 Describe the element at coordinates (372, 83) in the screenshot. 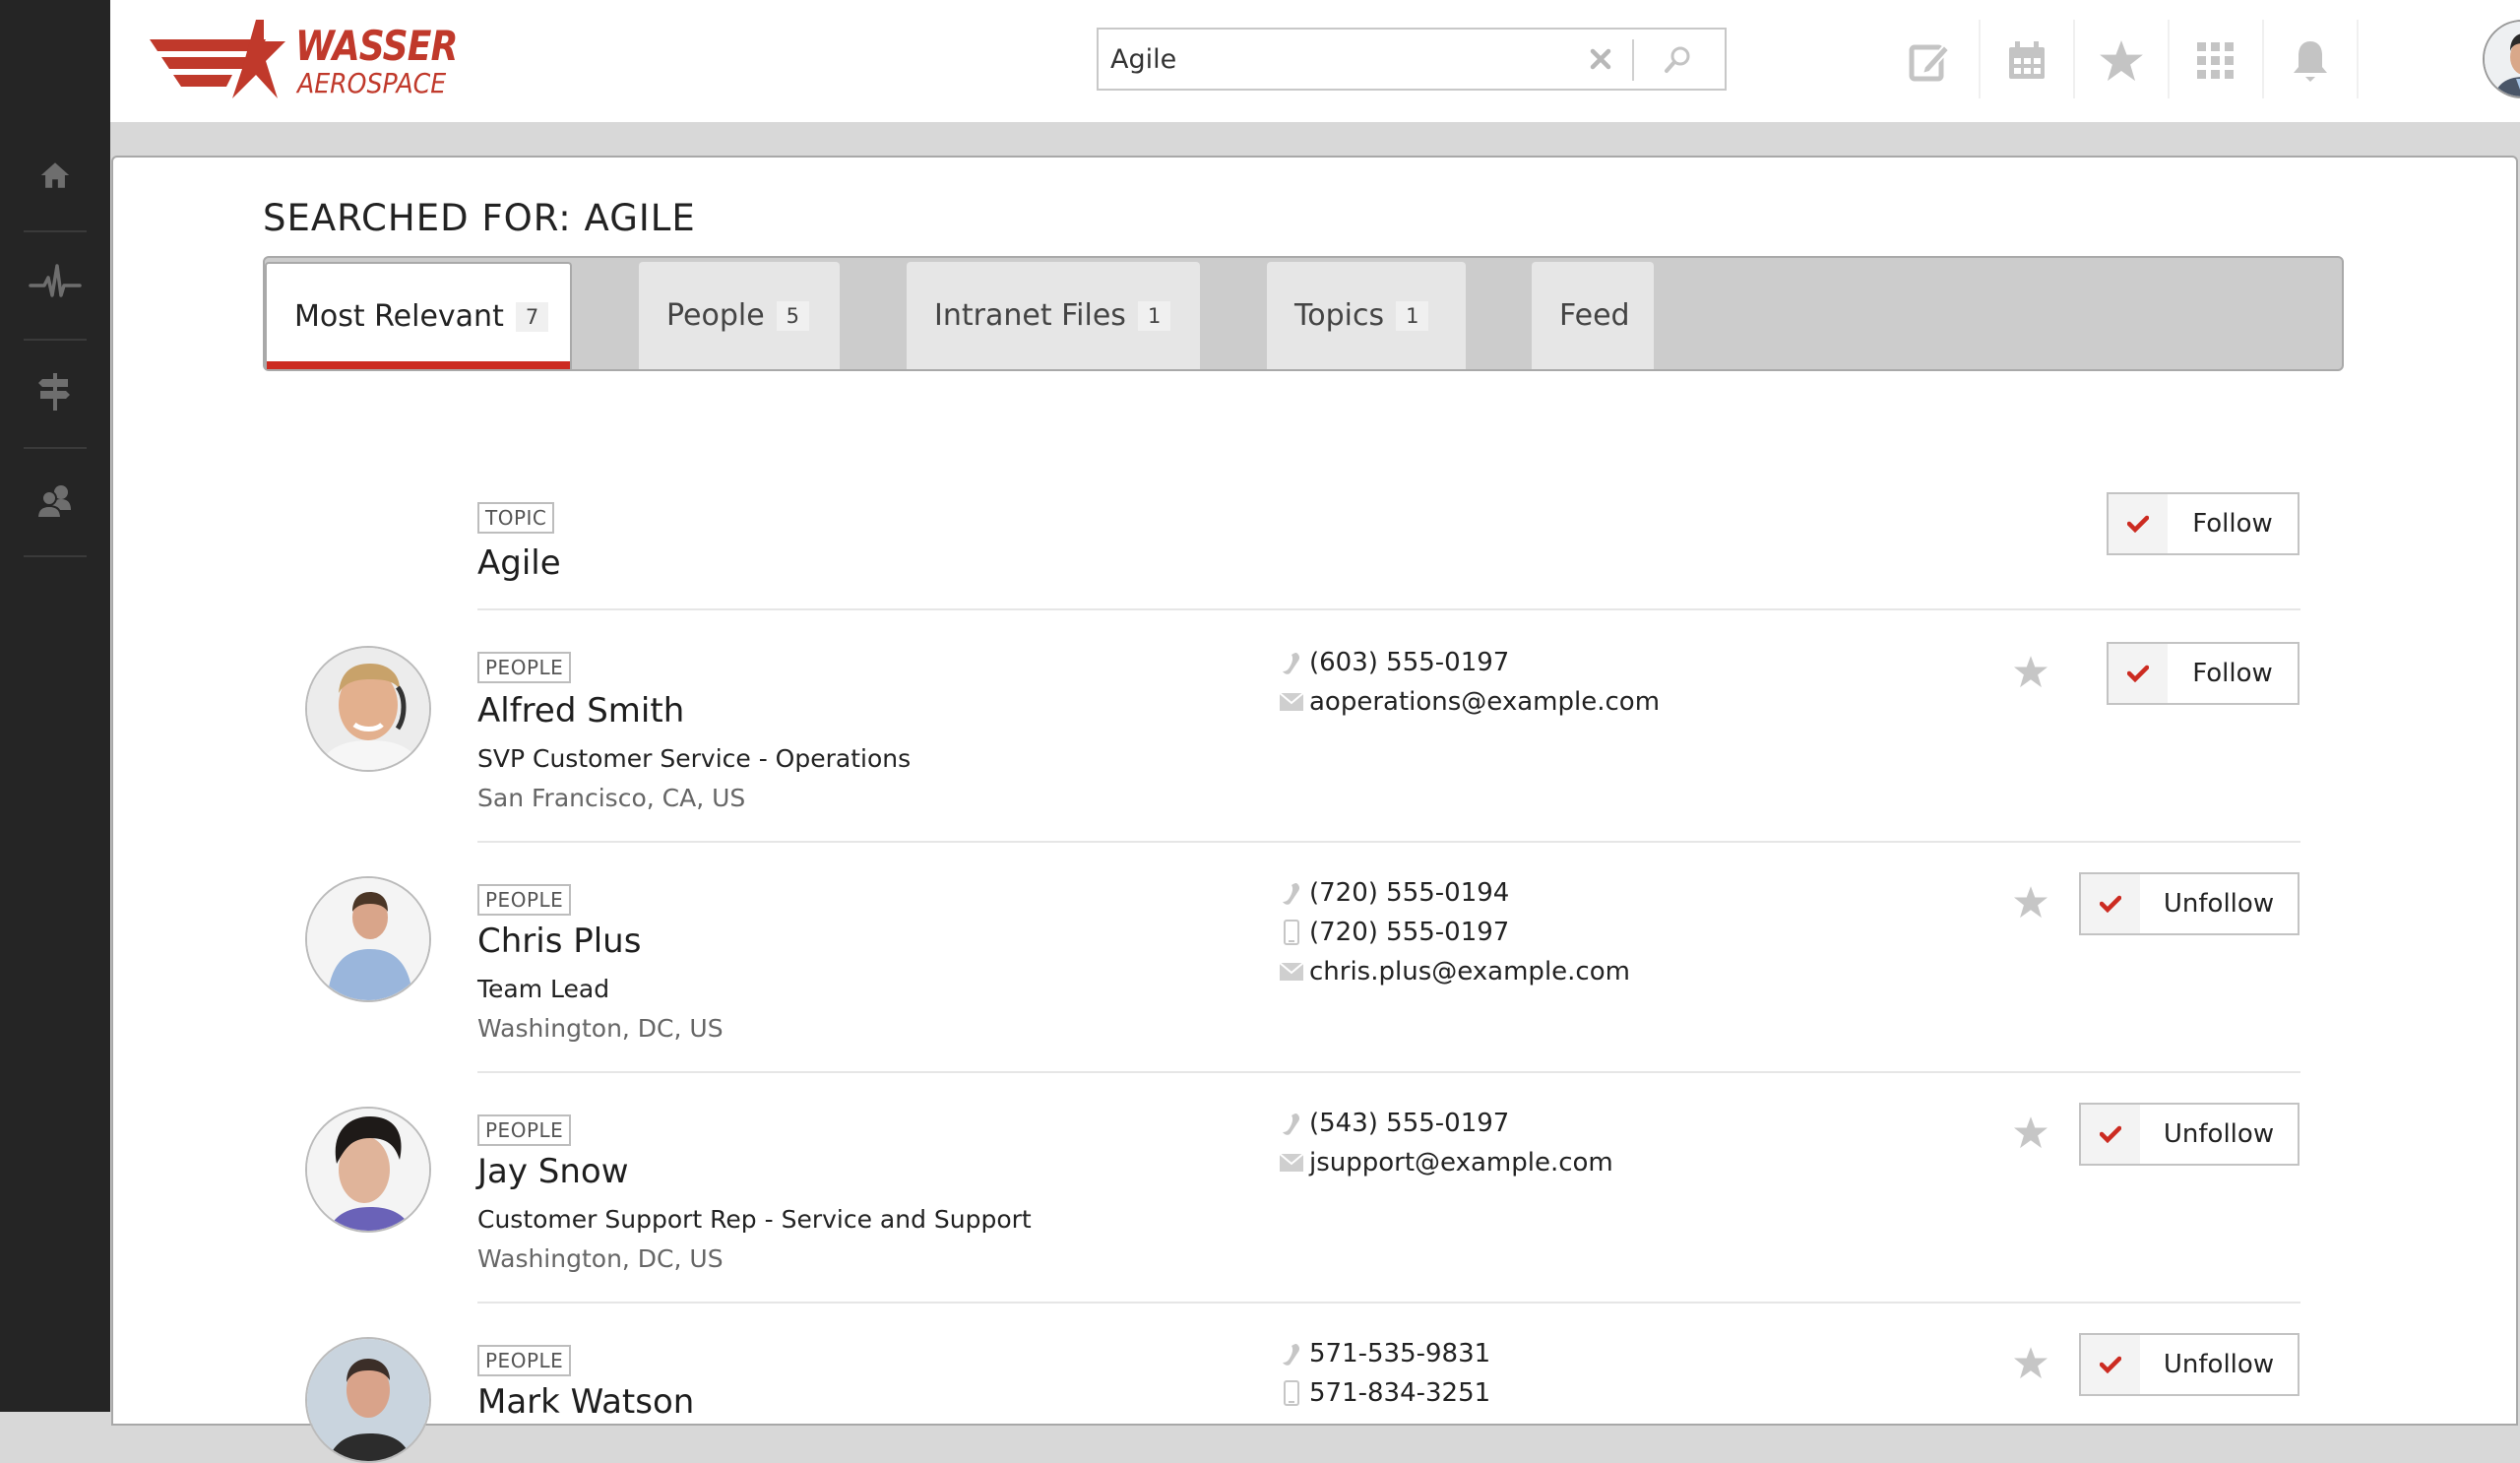

I see `brand-subtitle: AEROSPACE` at that location.